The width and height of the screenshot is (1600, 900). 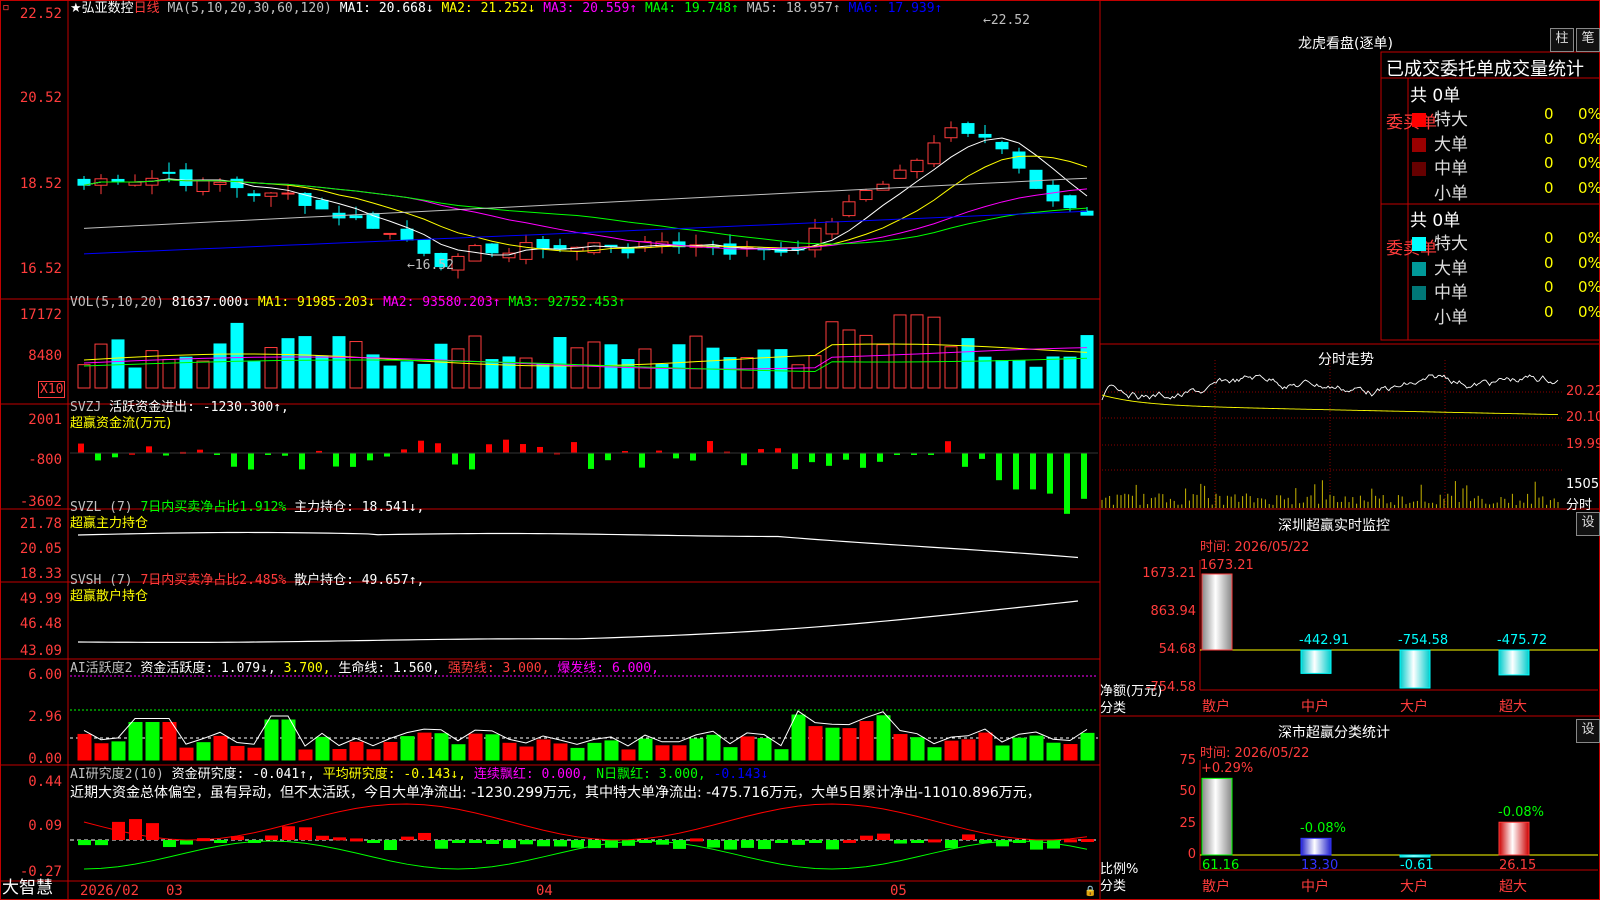 I want to click on buy-orders-label: 委买单, so click(x=1411, y=123).